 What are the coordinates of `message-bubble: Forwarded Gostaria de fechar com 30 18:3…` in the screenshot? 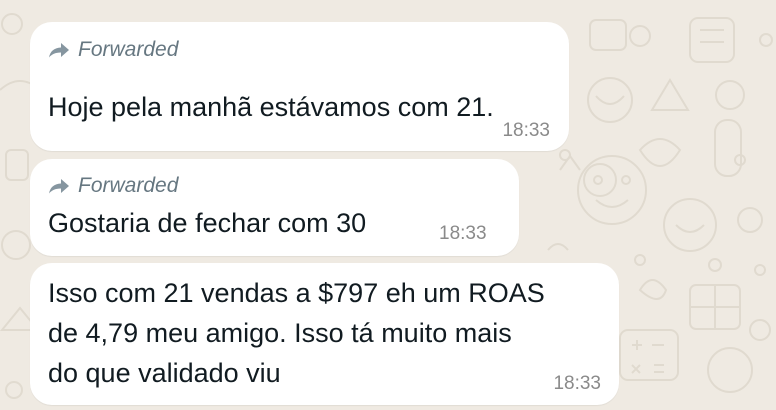 It's located at (274, 207).